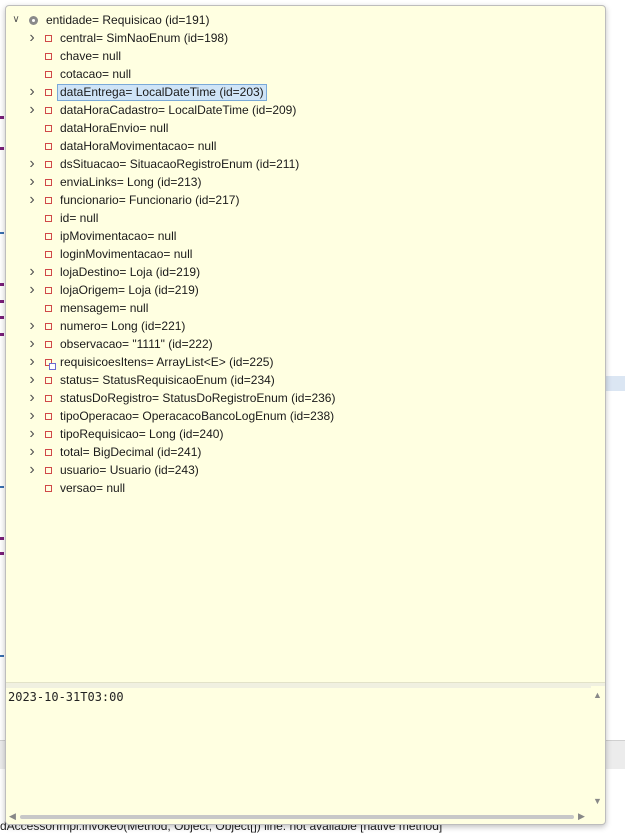 The width and height of the screenshot is (625, 833). I want to click on scroll-up-icon: ▲, so click(597, 695).